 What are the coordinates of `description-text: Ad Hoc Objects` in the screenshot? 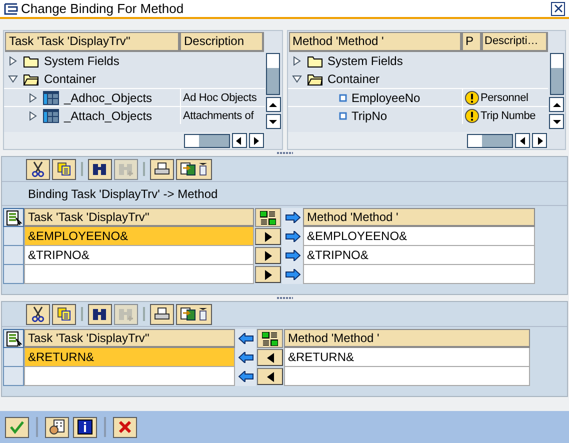 It's located at (220, 98).